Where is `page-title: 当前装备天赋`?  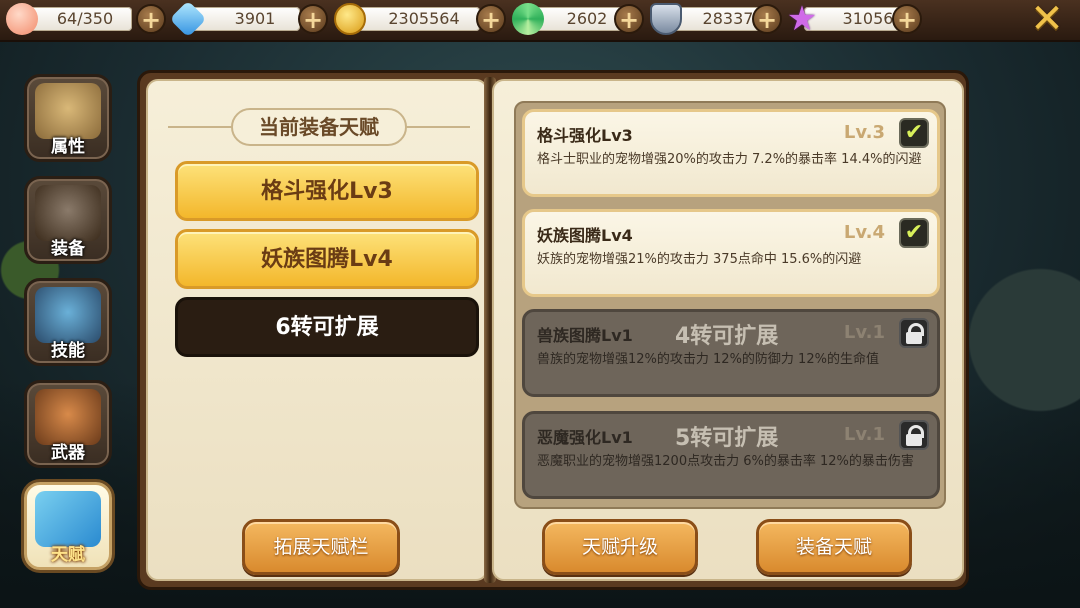 page-title: 当前装备天赋 is located at coordinates (319, 127).